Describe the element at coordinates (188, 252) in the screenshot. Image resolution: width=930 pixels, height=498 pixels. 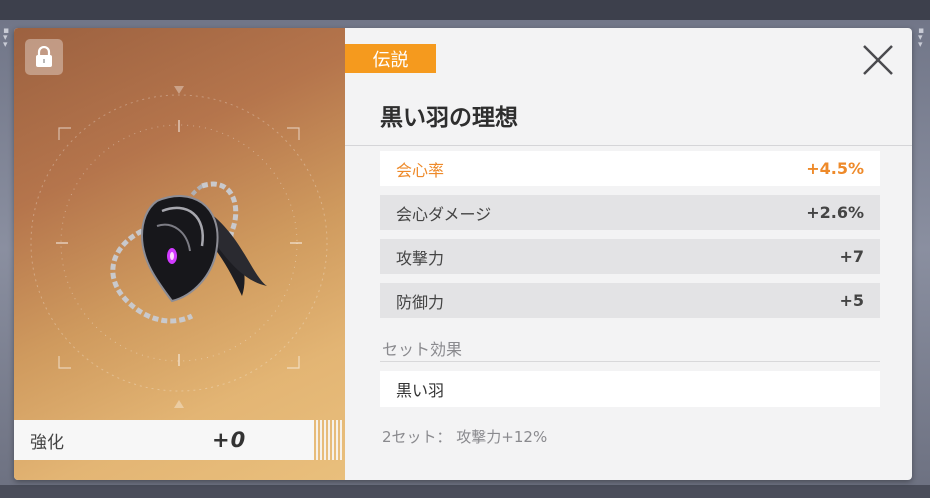
I see `black-feather-necklace-icon` at that location.